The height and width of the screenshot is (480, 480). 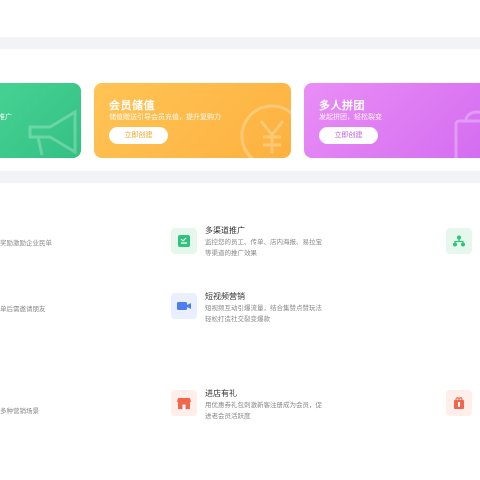 I want to click on promo-card-green-desc: 推广, so click(x=6, y=117).